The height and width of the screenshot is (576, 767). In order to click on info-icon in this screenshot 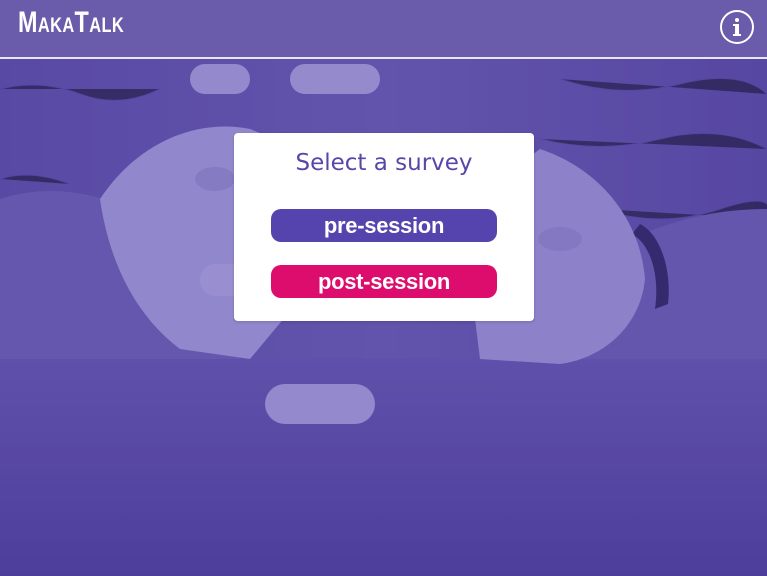, I will do `click(737, 27)`.